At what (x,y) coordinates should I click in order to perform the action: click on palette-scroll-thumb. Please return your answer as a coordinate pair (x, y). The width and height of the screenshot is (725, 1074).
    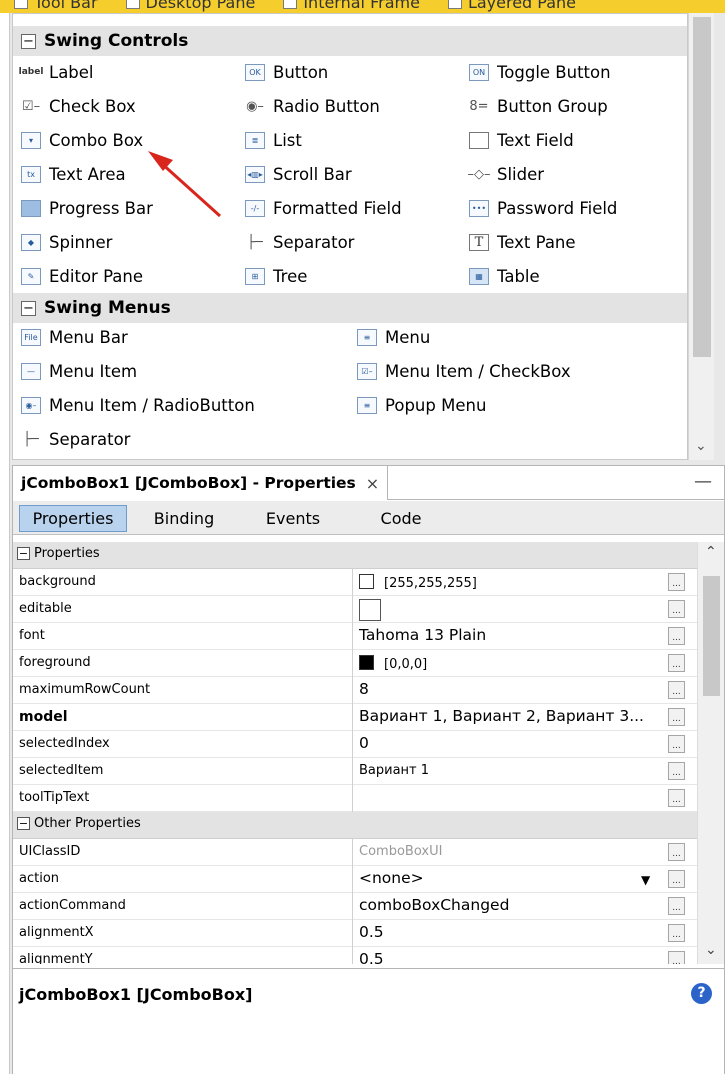
    Looking at the image, I should click on (702, 187).